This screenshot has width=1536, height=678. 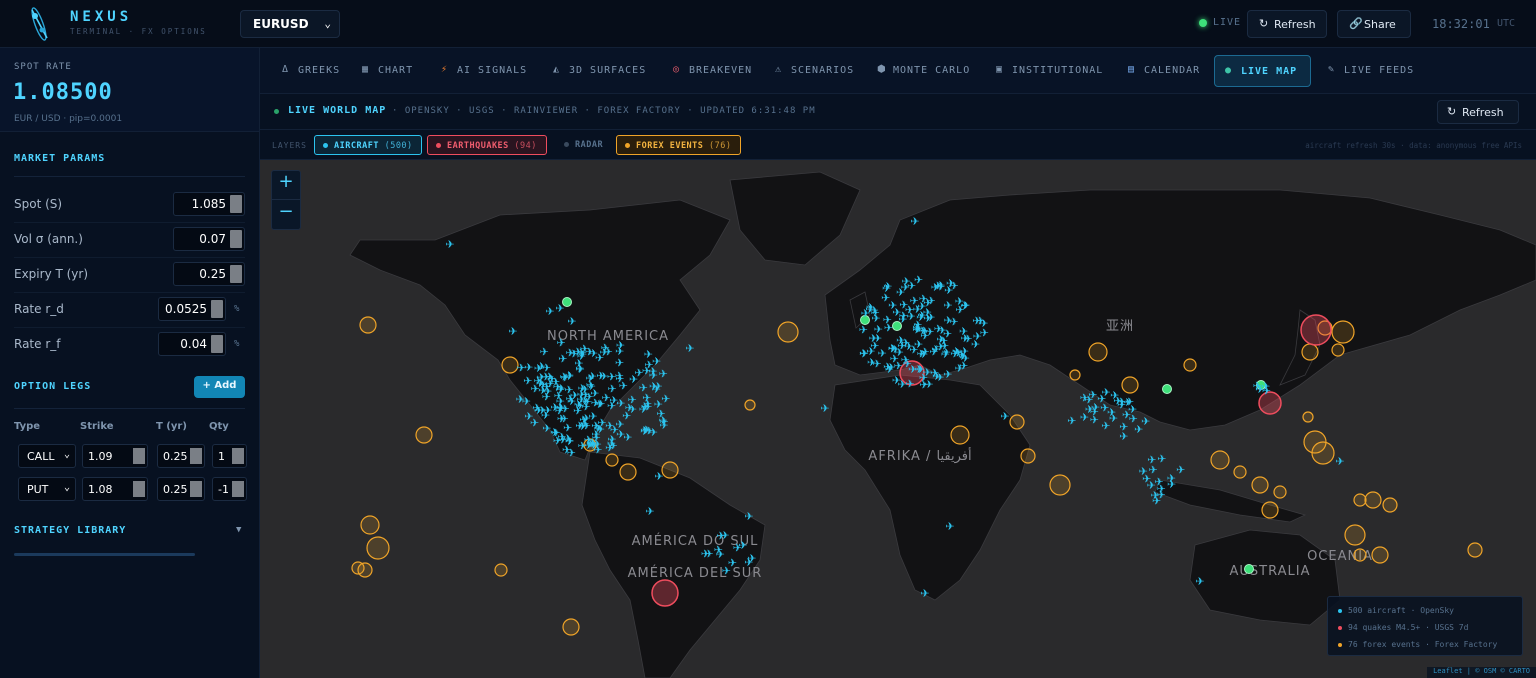 What do you see at coordinates (1368, 71) in the screenshot?
I see `tab-live-feeds: ✎ LIVE FEEDS` at bounding box center [1368, 71].